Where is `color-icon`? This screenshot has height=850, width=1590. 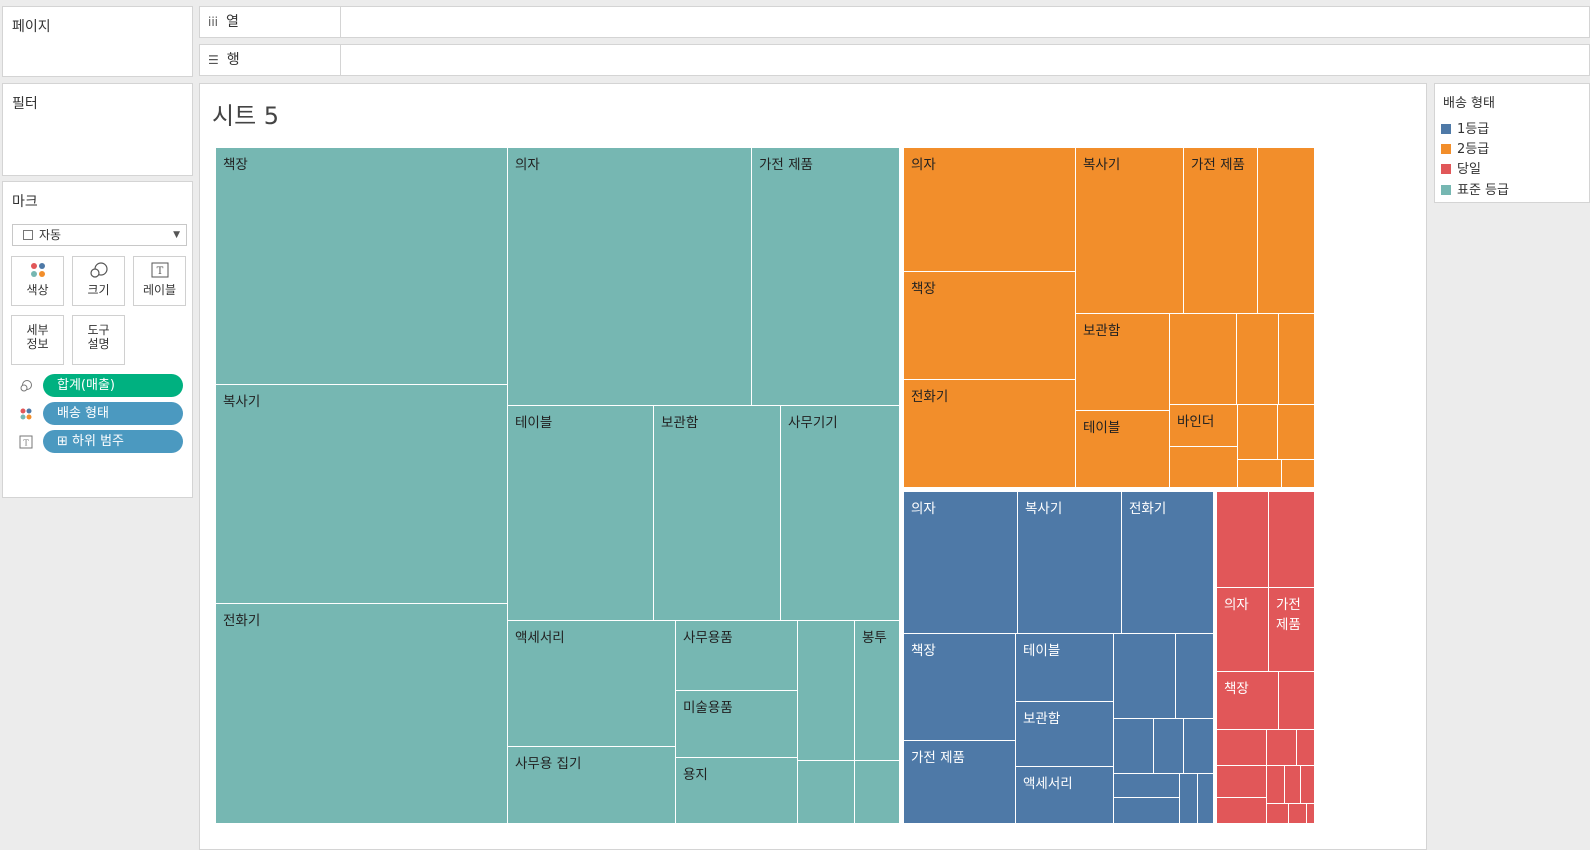 color-icon is located at coordinates (37, 270).